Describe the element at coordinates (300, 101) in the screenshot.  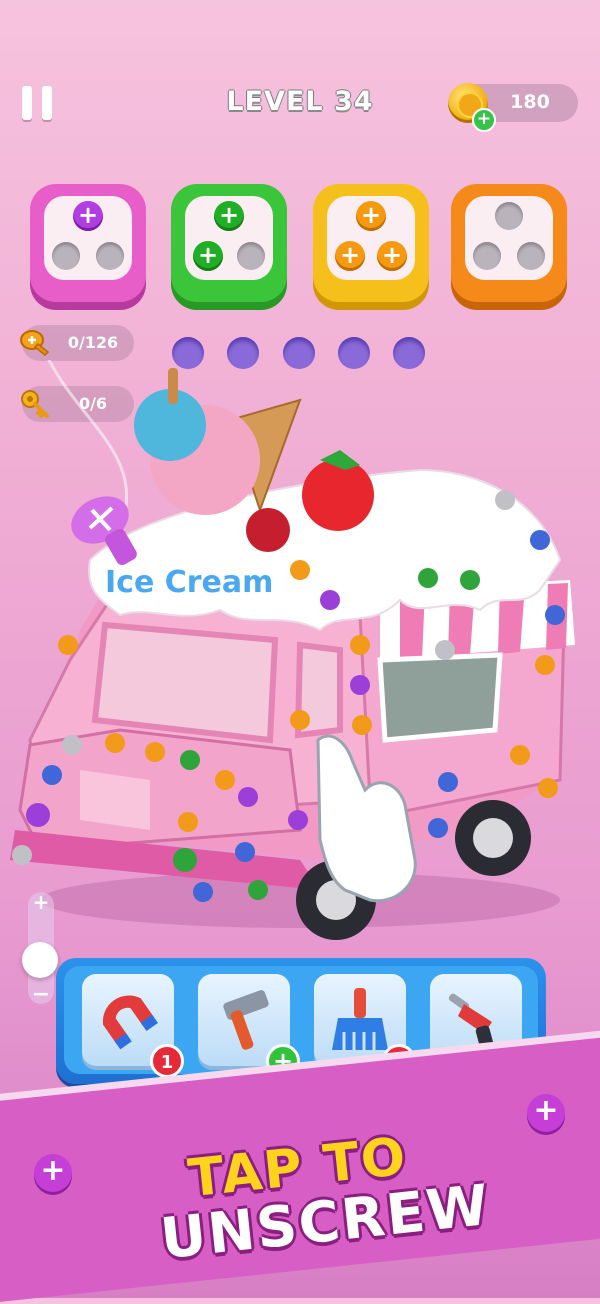
I see `level-title: LEVEL 34` at that location.